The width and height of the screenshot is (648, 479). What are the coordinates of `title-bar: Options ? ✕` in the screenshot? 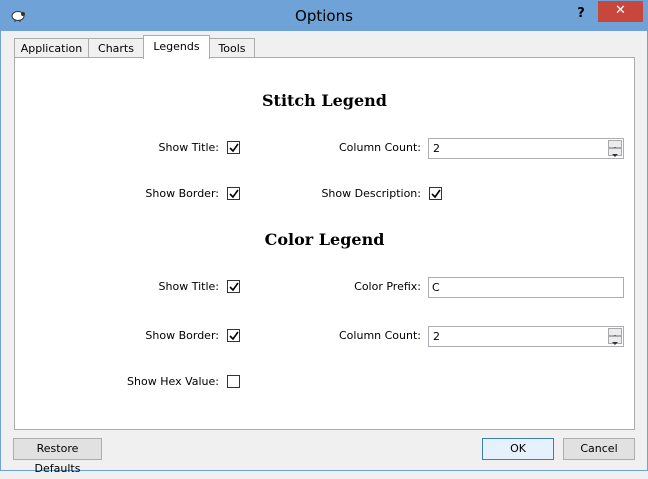 It's located at (324, 16).